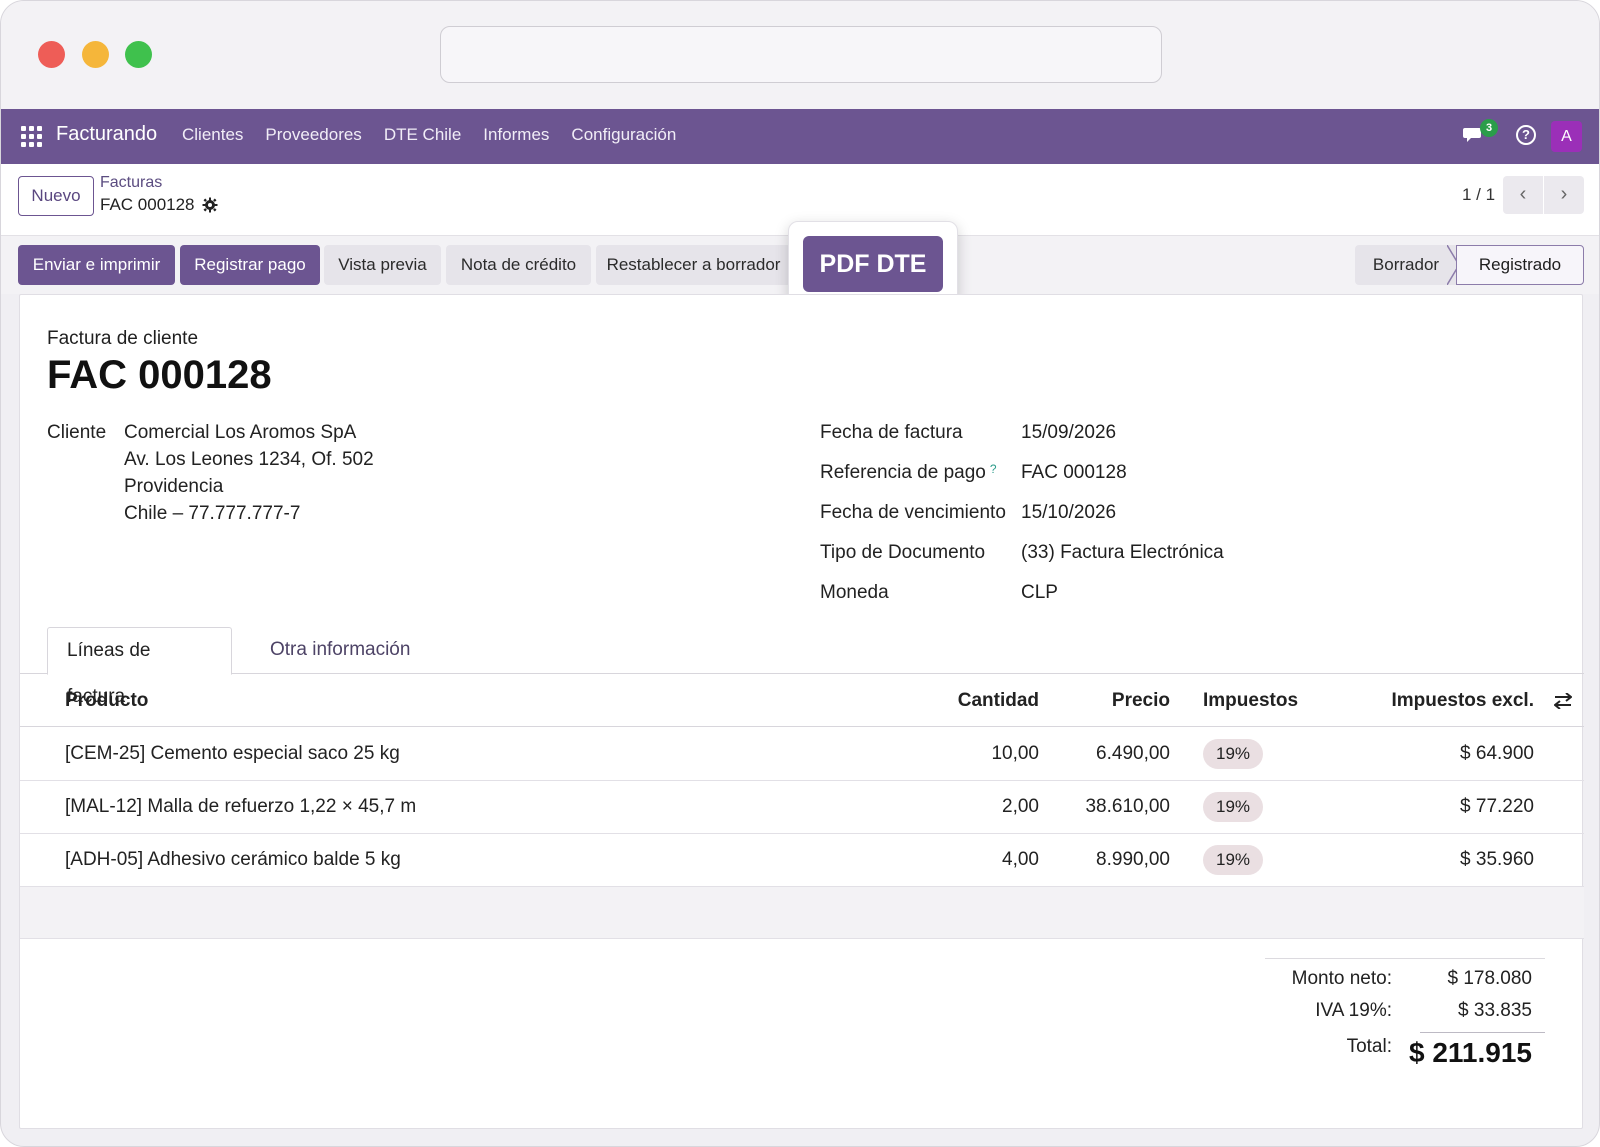 The height and width of the screenshot is (1147, 1600). What do you see at coordinates (212, 135) in the screenshot?
I see `menu-item-clientes: Clientes` at bounding box center [212, 135].